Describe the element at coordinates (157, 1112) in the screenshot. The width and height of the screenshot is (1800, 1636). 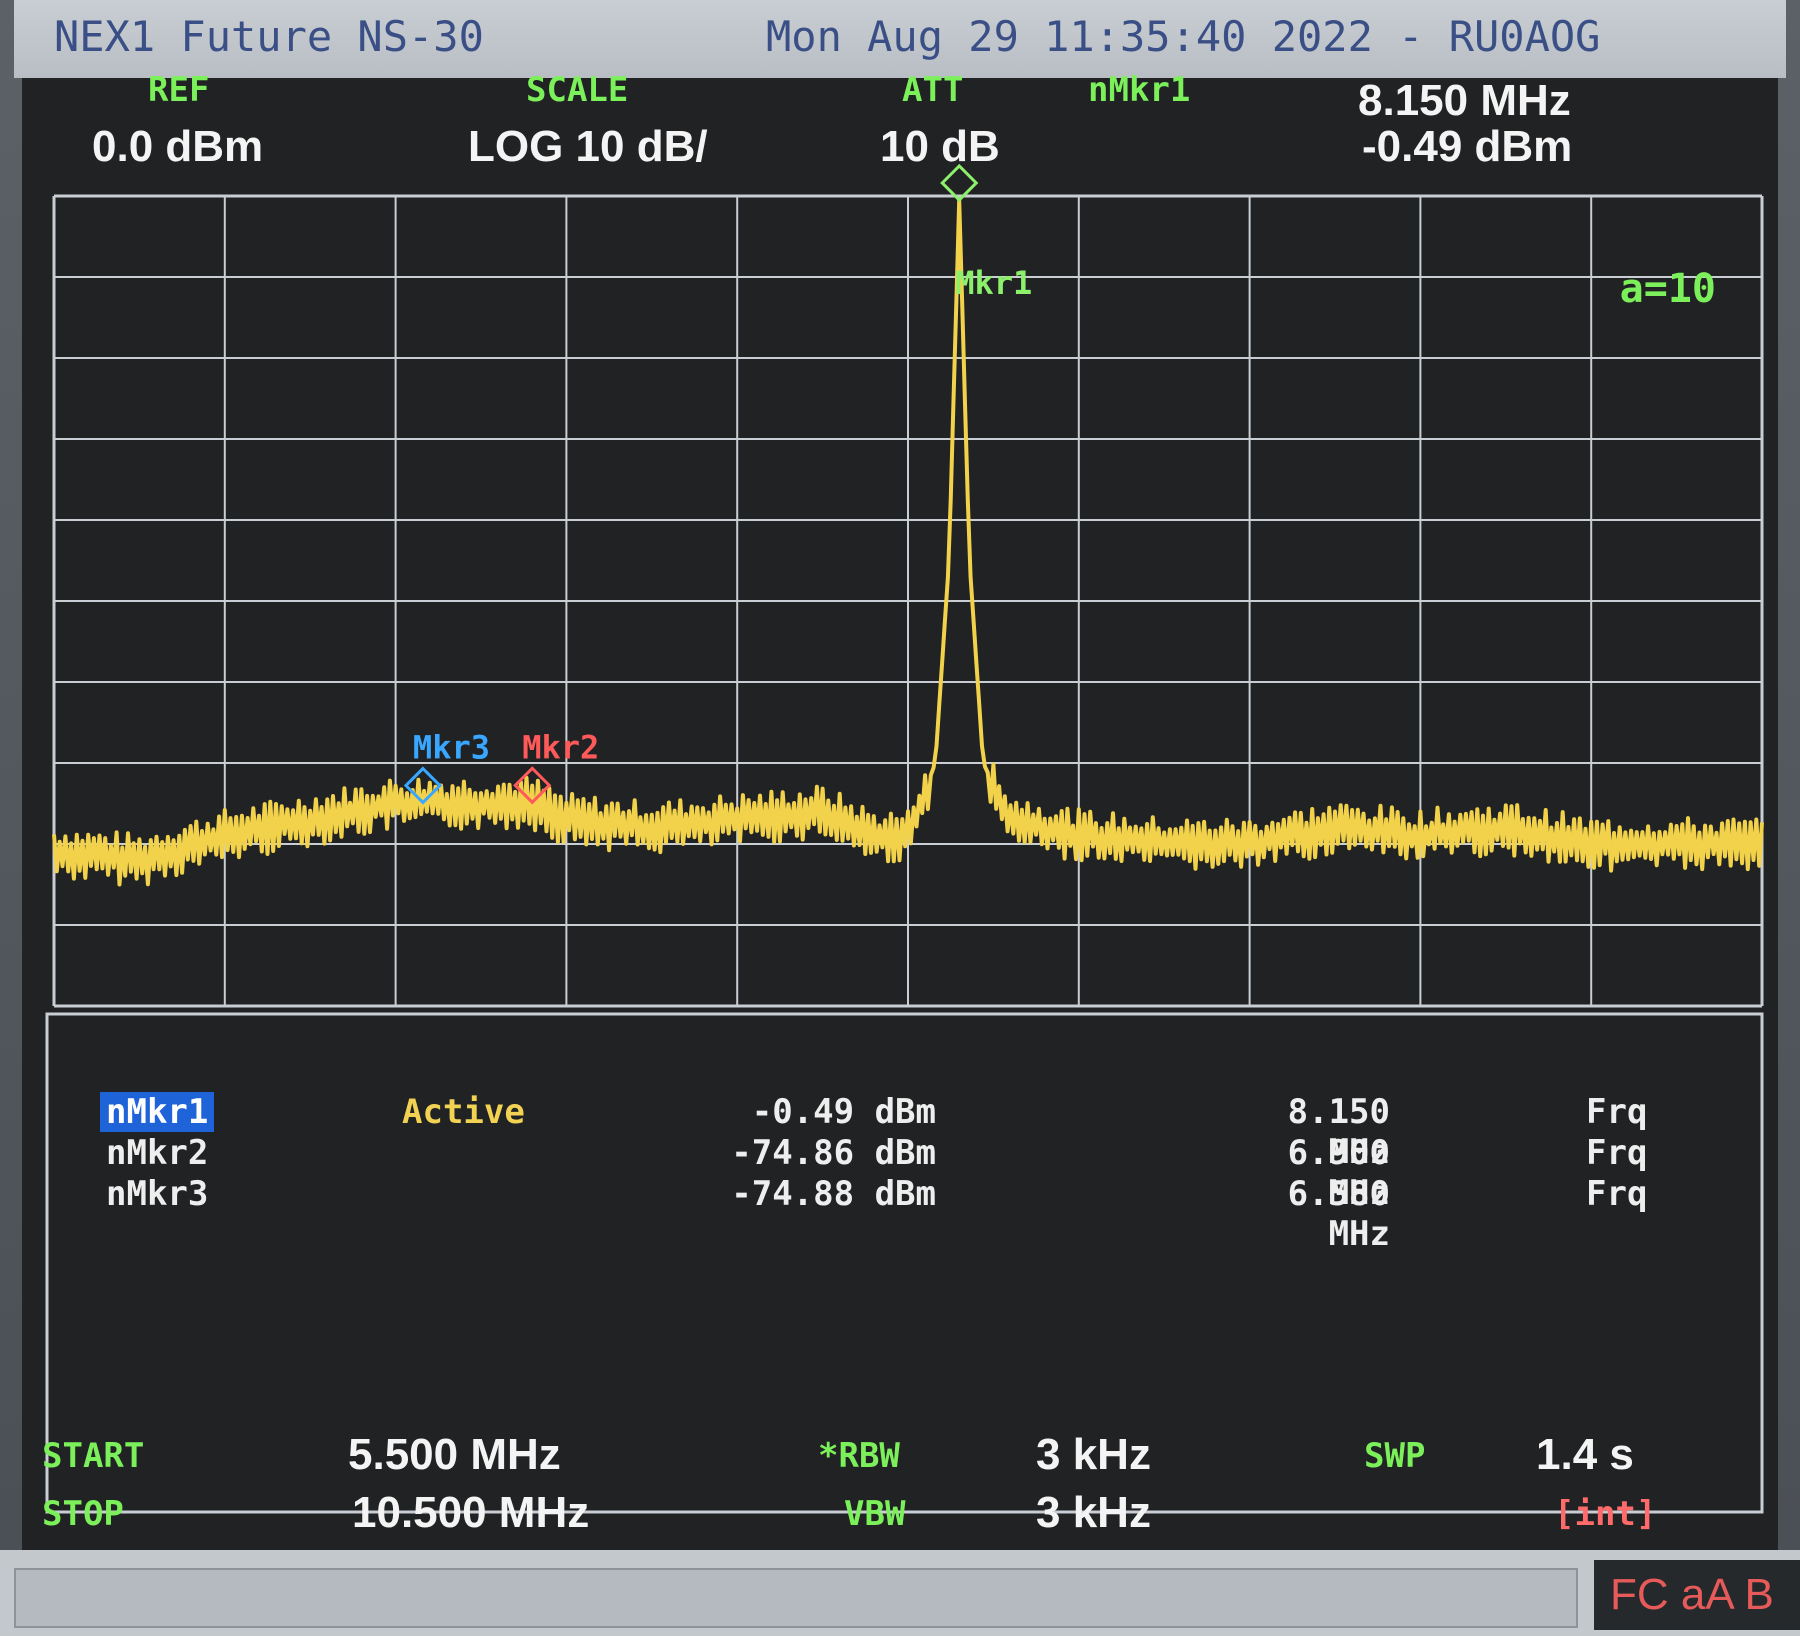
I see `marker-name: nMkr1` at that location.